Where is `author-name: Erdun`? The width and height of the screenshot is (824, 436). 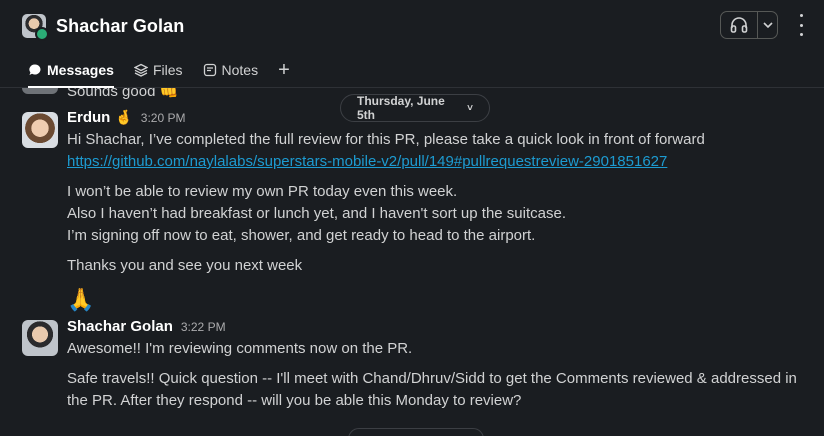
author-name: Erdun is located at coordinates (88, 117).